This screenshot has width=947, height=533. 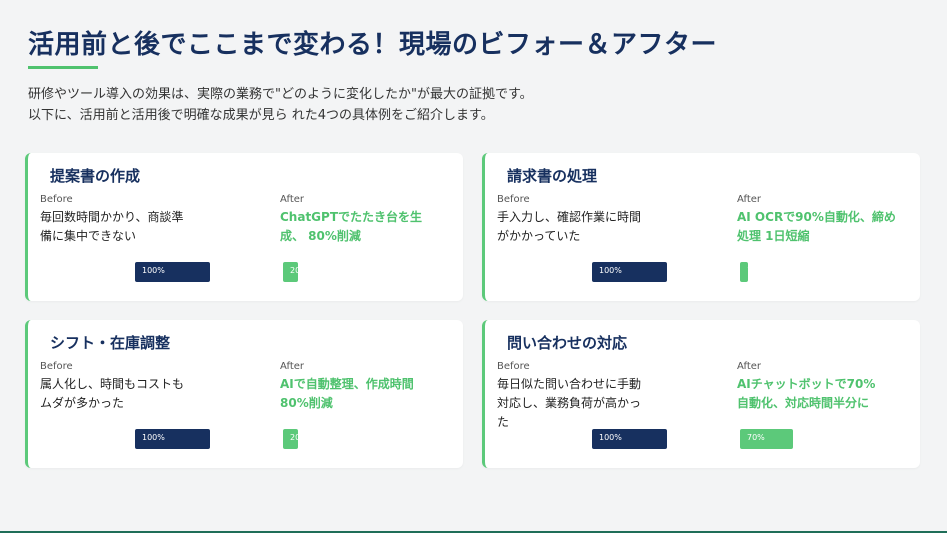 I want to click on before-column: Before 毎日似た問い合わせに手動 対応し、業務負荷が高かっ た, so click(x=587, y=396).